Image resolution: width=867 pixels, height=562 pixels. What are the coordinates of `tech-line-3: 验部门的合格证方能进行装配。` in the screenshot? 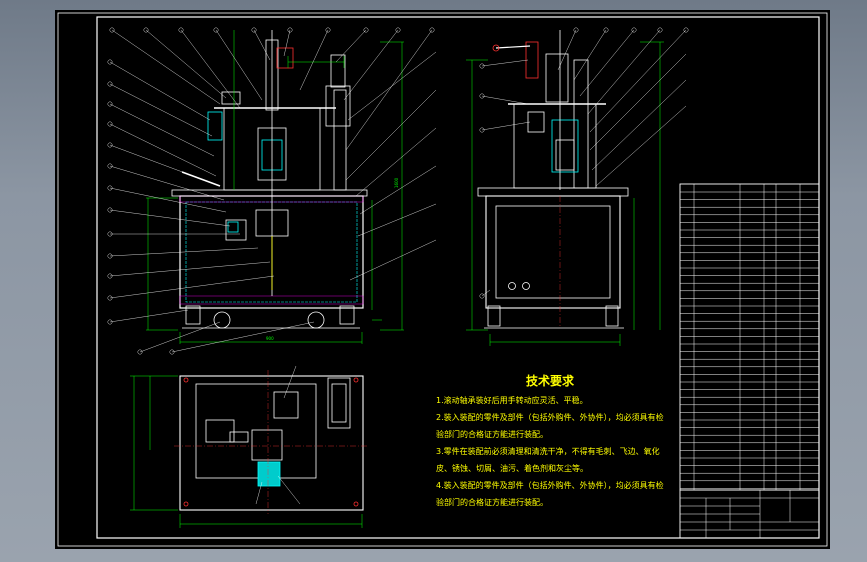 It's located at (492, 434).